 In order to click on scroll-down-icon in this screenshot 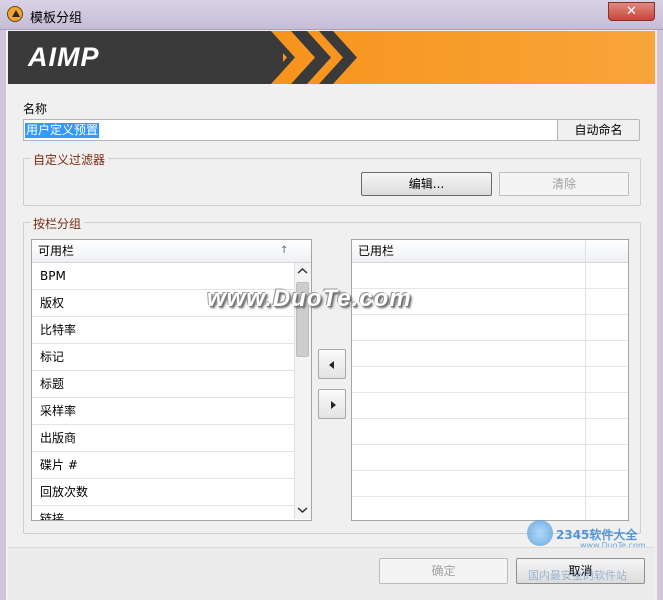, I will do `click(302, 510)`.